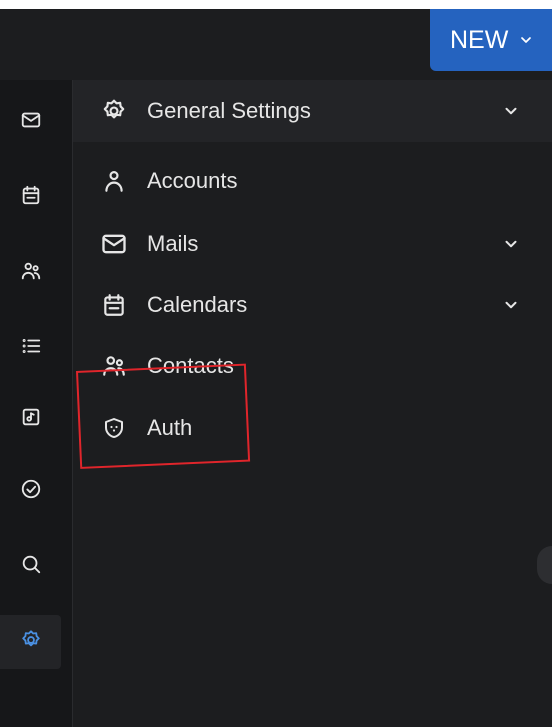 This screenshot has width=552, height=727. I want to click on rail-item-search, so click(30, 566).